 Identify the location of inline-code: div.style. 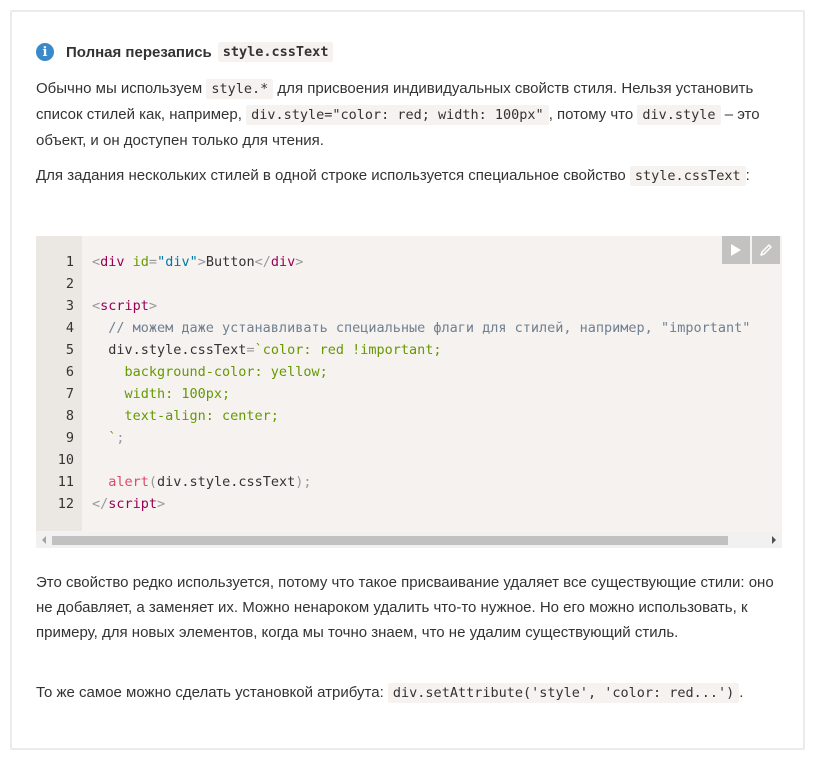
(679, 115).